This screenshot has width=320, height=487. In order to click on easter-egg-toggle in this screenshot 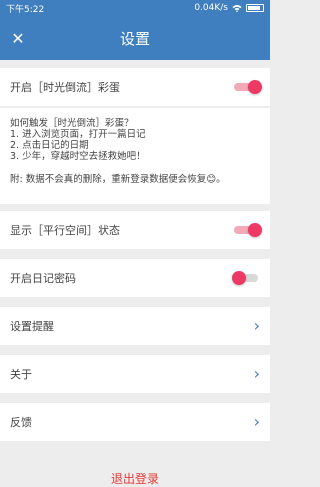, I will do `click(248, 87)`.